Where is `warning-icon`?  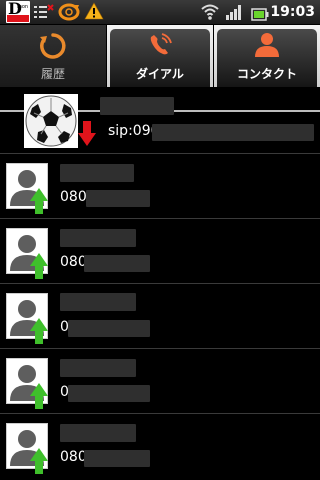
warning-icon is located at coordinates (94, 13).